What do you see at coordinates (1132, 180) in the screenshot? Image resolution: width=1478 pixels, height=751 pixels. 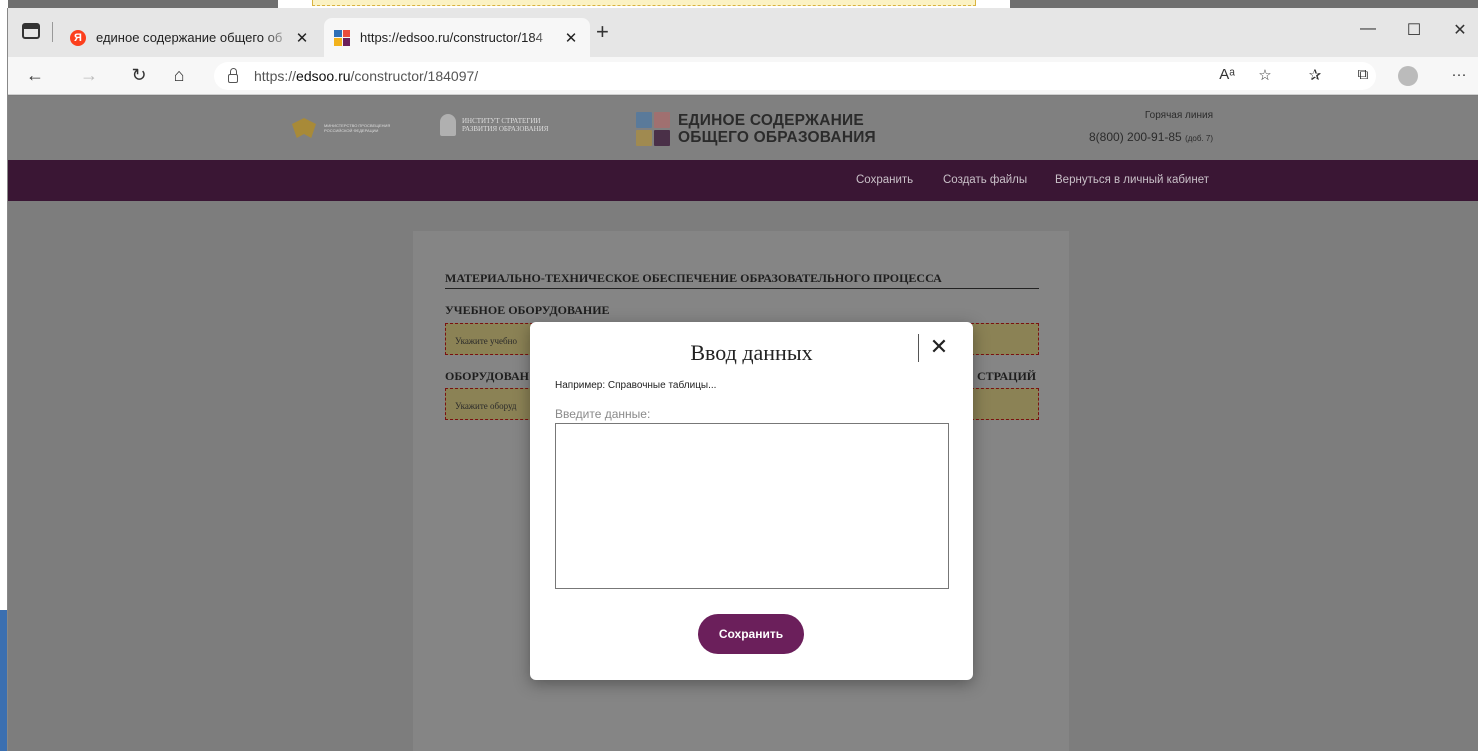 I see `nav-cabinet-link: Вернуться в личный кабинет` at bounding box center [1132, 180].